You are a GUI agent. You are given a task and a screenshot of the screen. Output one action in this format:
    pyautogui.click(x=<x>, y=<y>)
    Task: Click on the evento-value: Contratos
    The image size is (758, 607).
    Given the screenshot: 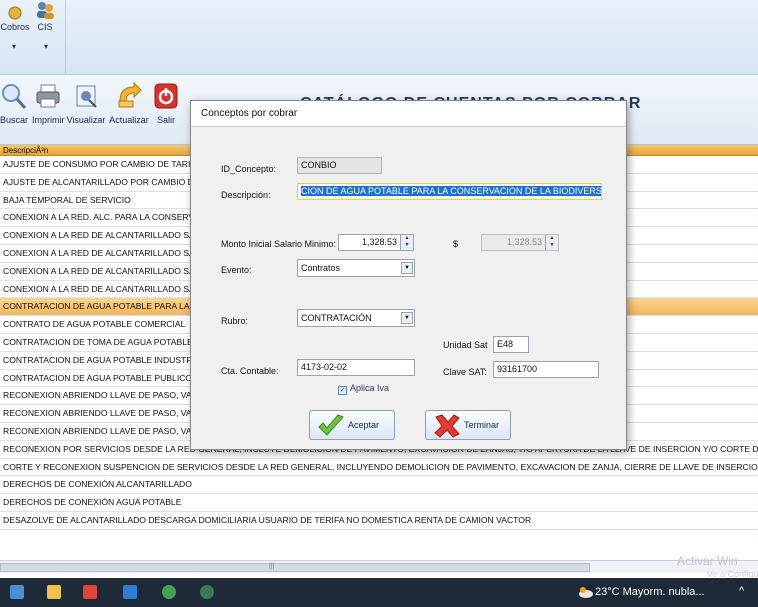 What is the action you would take?
    pyautogui.click(x=321, y=268)
    